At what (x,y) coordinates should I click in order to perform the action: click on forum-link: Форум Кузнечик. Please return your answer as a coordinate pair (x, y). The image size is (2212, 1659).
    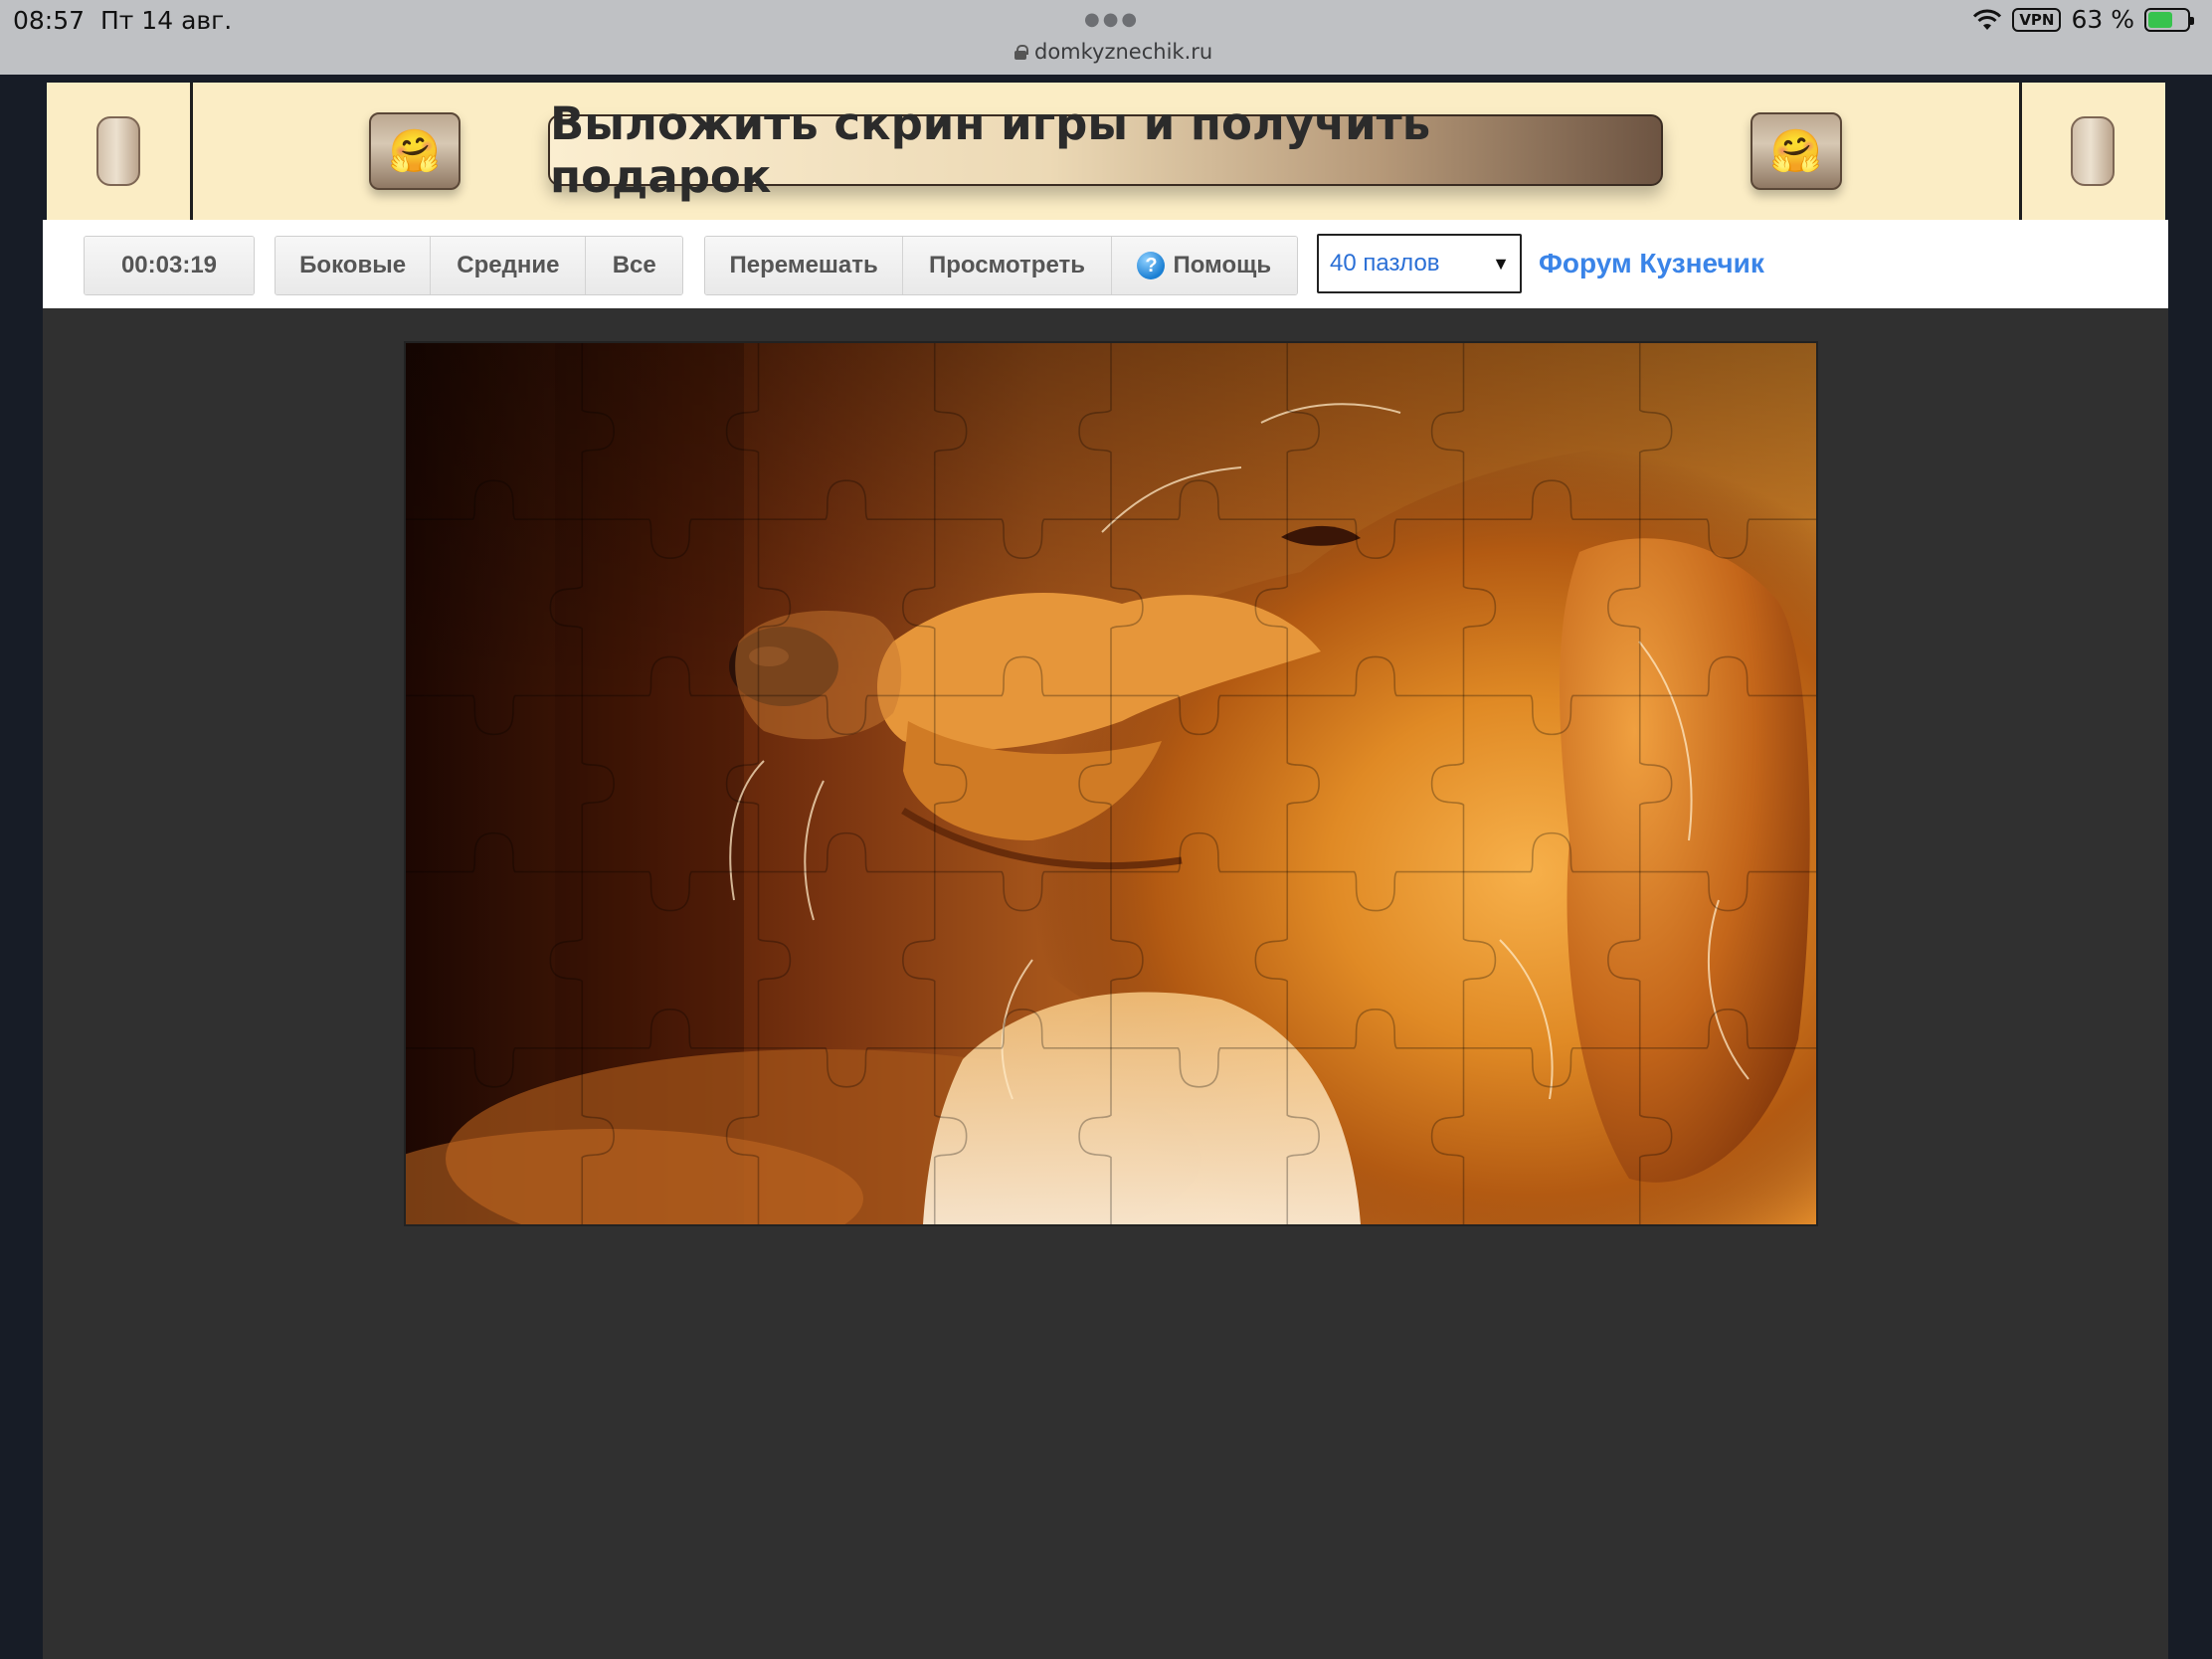
    Looking at the image, I should click on (1651, 263).